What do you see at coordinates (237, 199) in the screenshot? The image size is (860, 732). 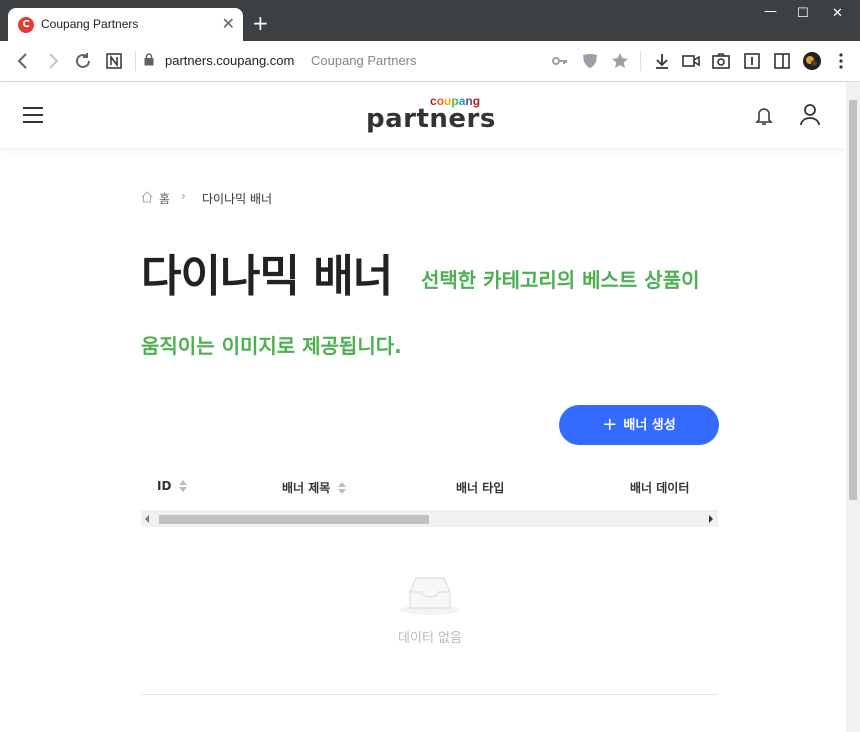 I see `breadcrumb-current: 다이나믹 배너` at bounding box center [237, 199].